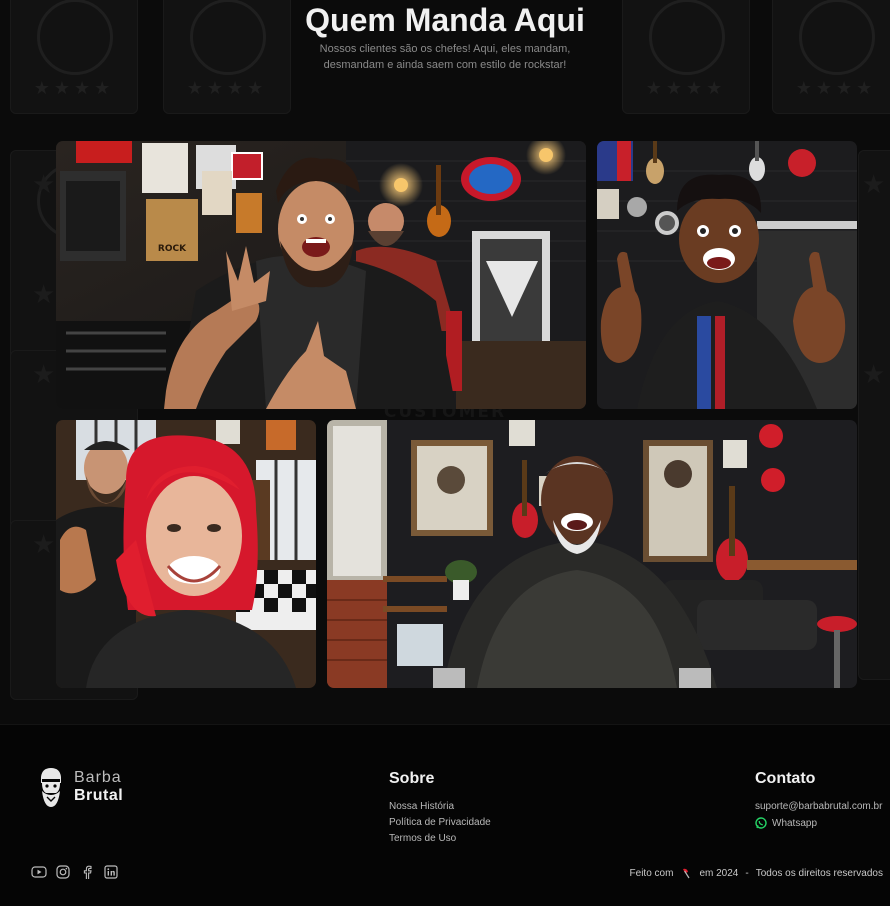  I want to click on copyright-rights: Todos os direitos reservados, so click(819, 873).